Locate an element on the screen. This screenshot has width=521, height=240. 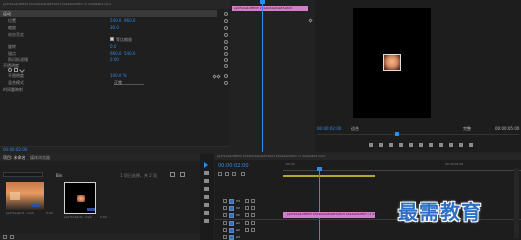
snap-icon is located at coordinates (220, 174).